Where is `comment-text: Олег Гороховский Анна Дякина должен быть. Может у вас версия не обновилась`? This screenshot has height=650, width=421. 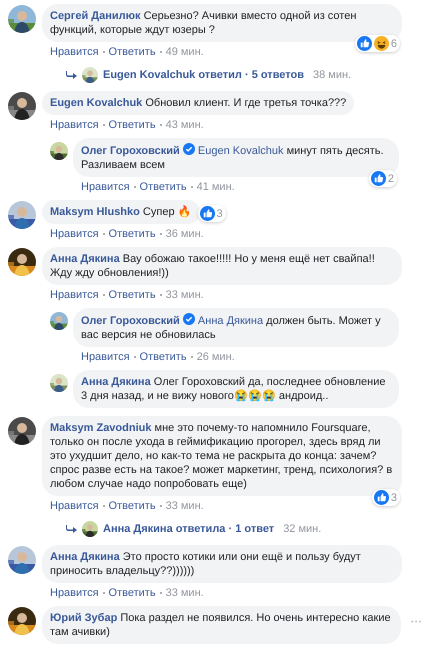 comment-text: Олег Гороховский Анна Дякина должен быть. Может у вас версия не обновилась is located at coordinates (231, 328).